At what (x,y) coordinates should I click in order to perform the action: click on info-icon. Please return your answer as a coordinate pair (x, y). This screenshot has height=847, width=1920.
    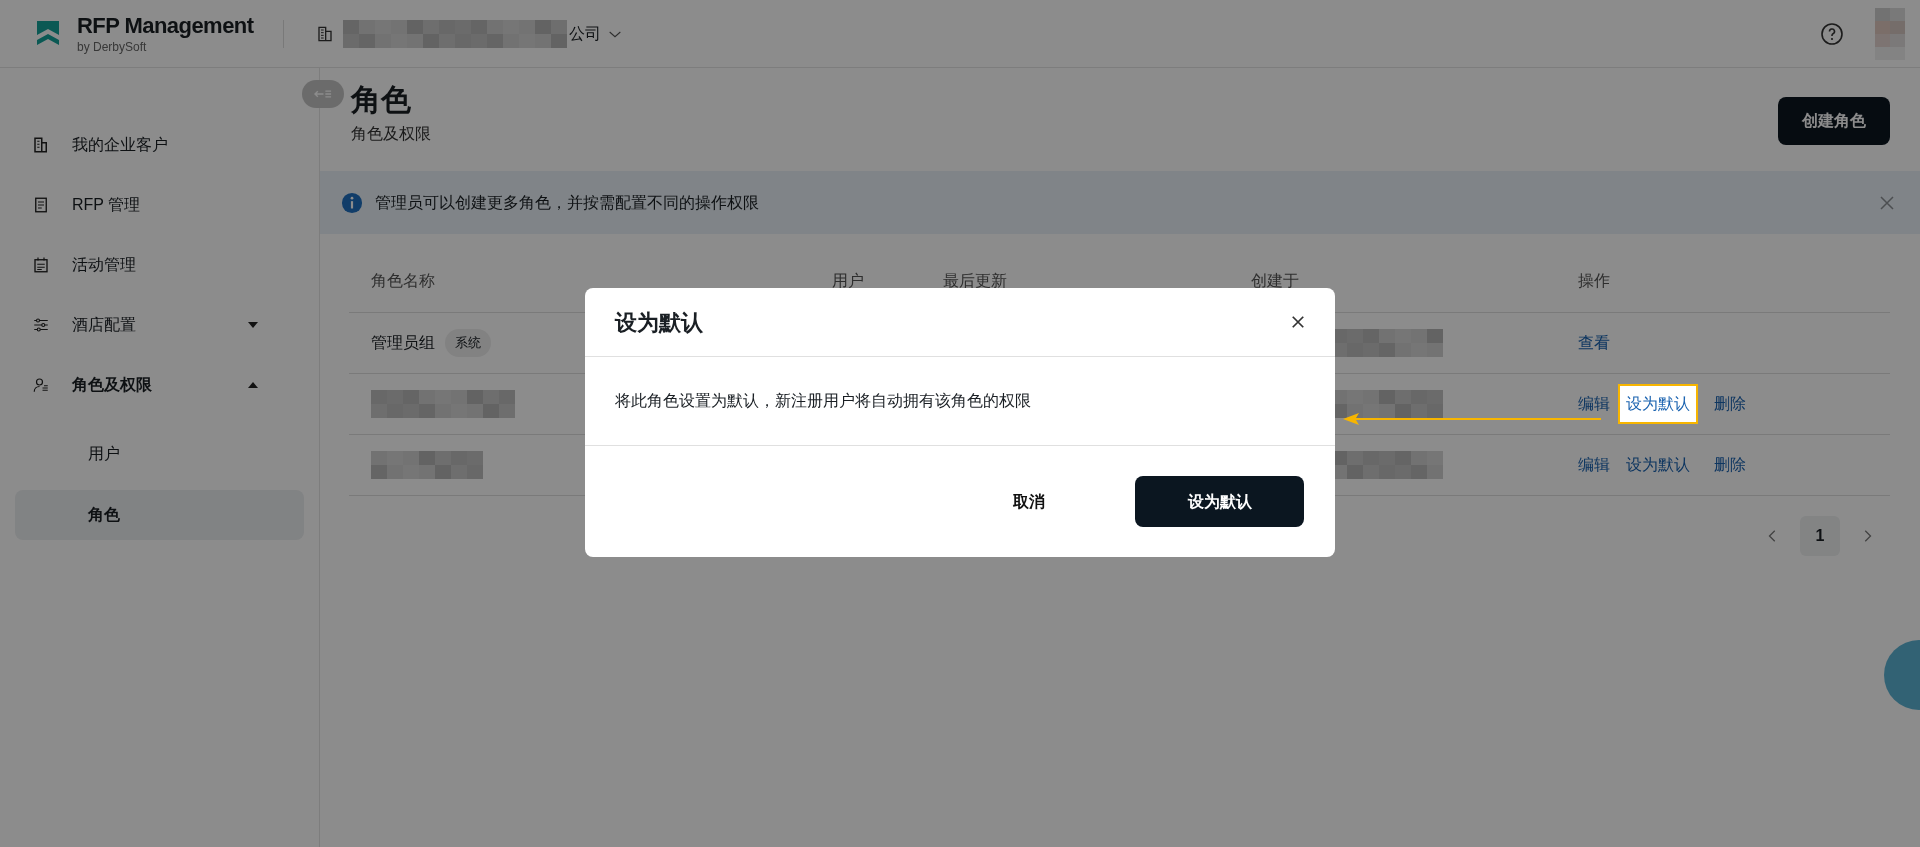
    Looking at the image, I should click on (352, 202).